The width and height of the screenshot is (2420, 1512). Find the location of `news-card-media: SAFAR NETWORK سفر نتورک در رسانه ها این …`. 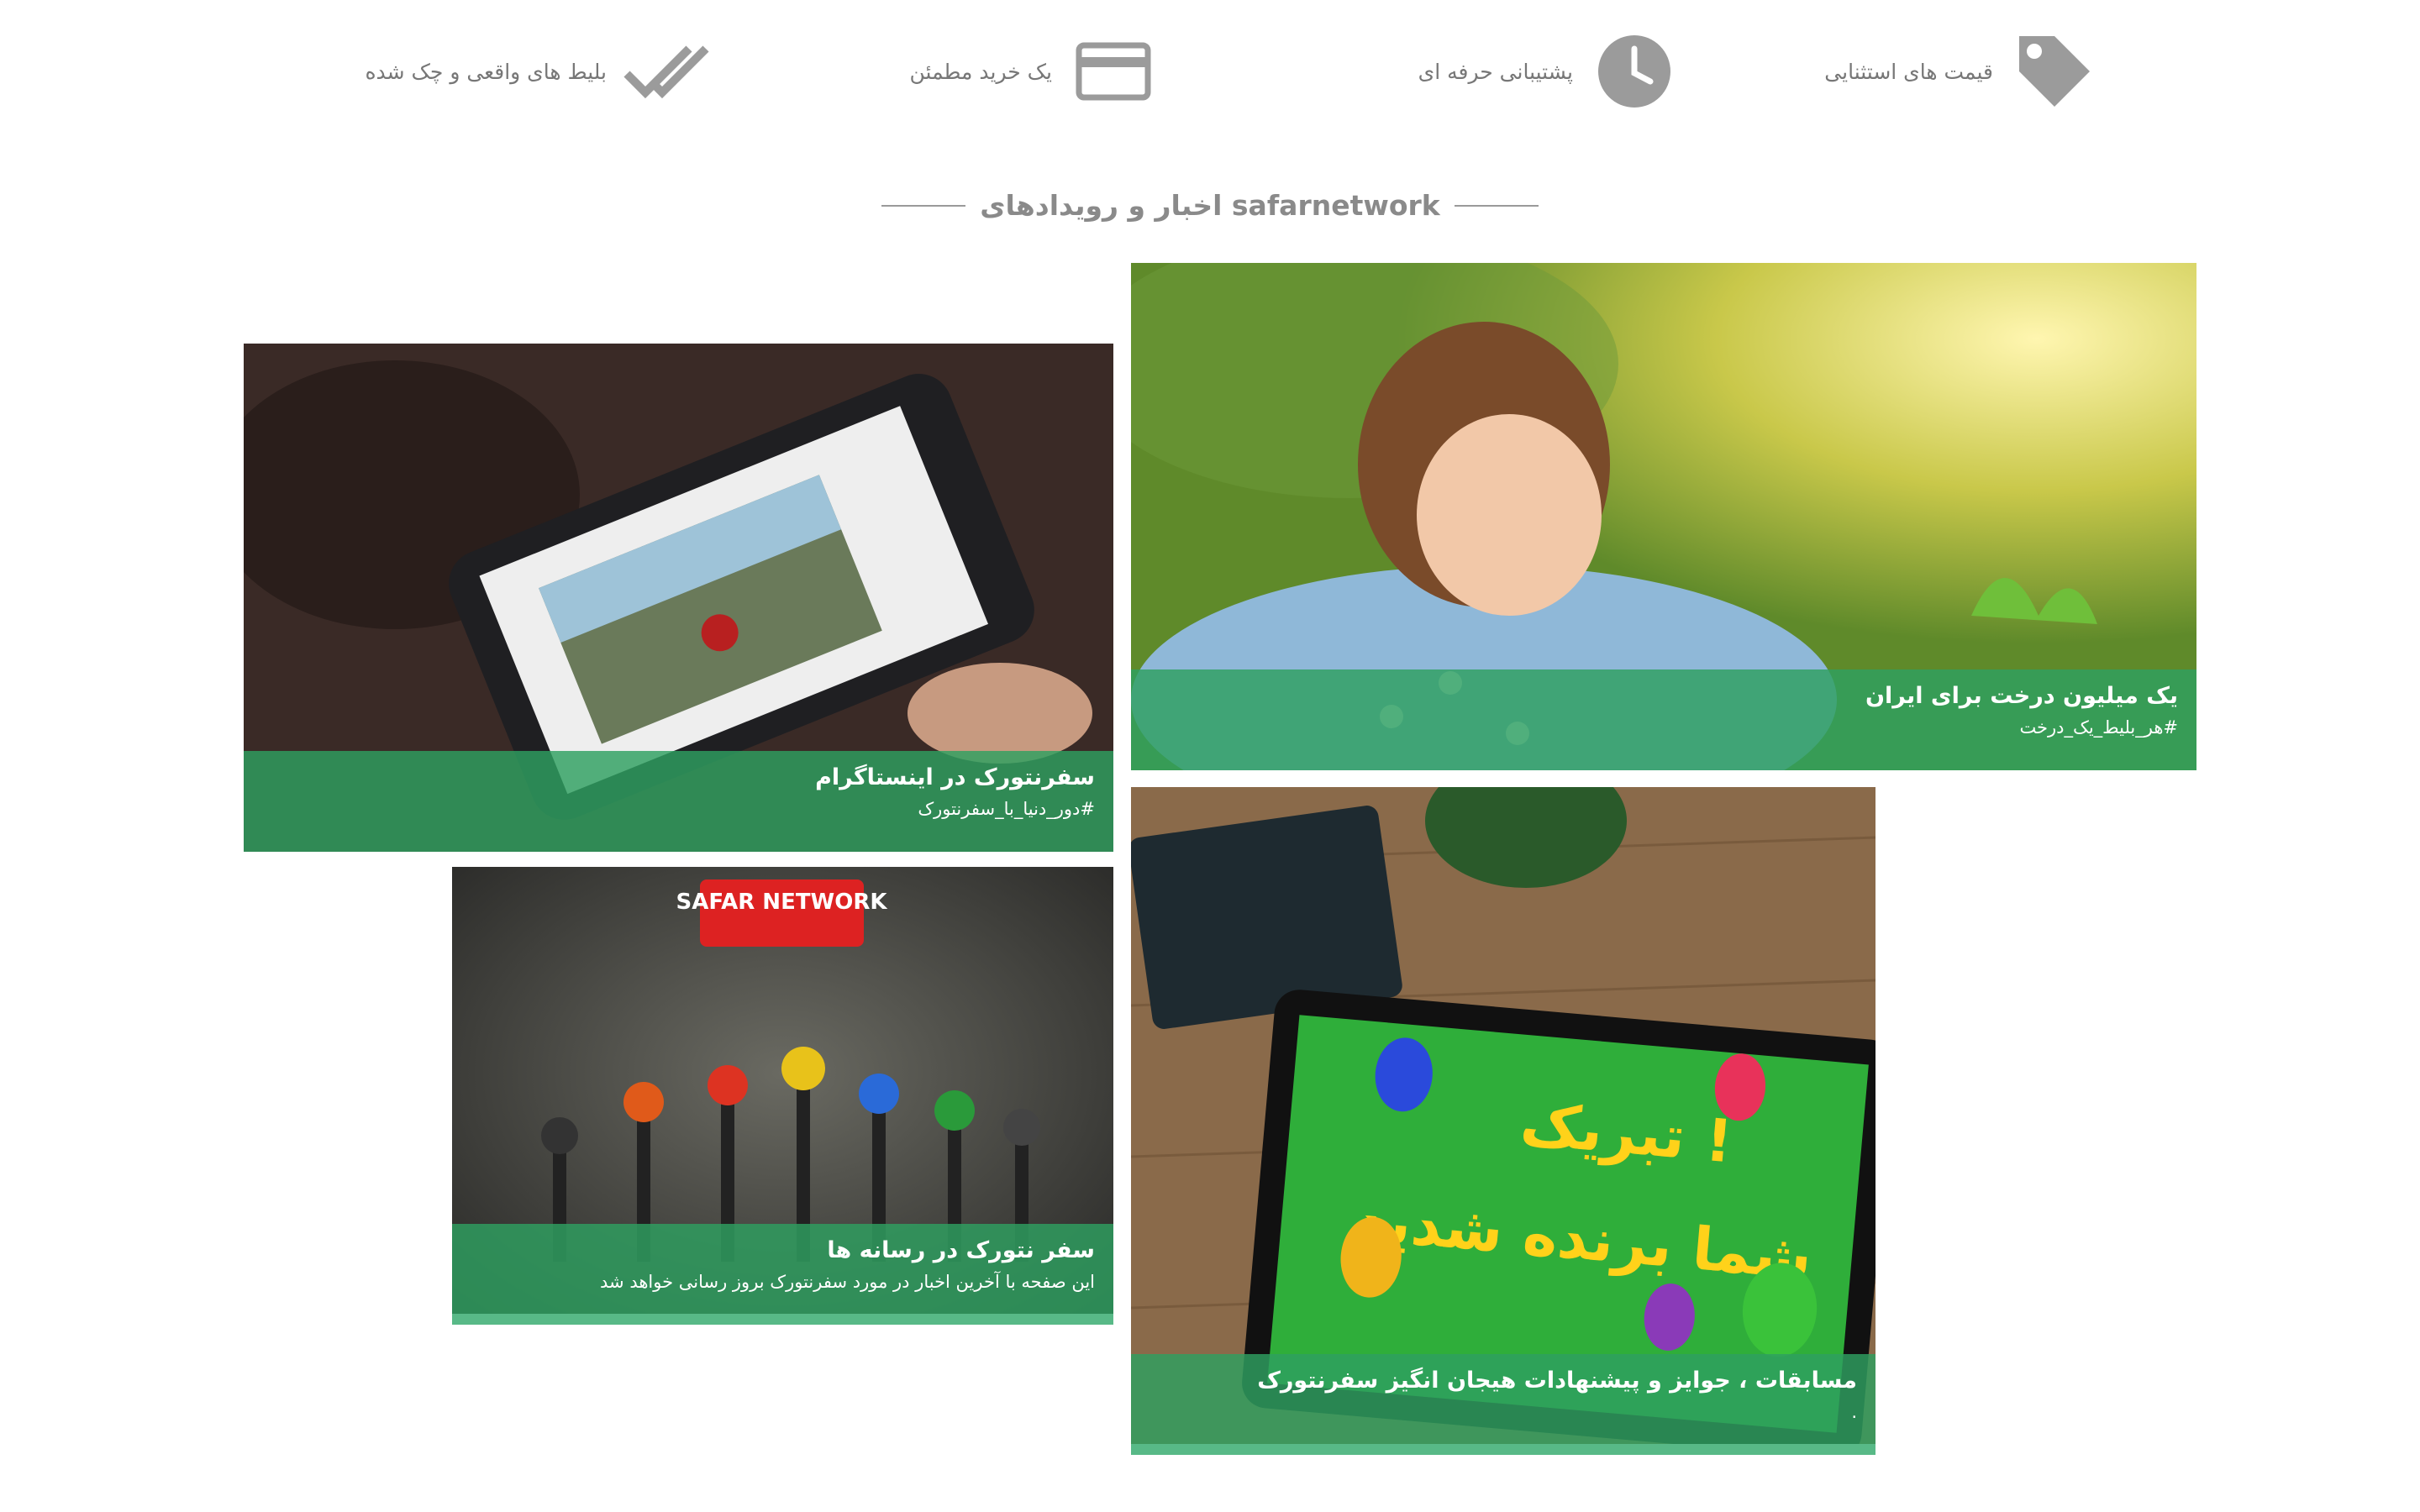

news-card-media: SAFAR NETWORK سفر نتورک در رسانه ها این … is located at coordinates (782, 1096).